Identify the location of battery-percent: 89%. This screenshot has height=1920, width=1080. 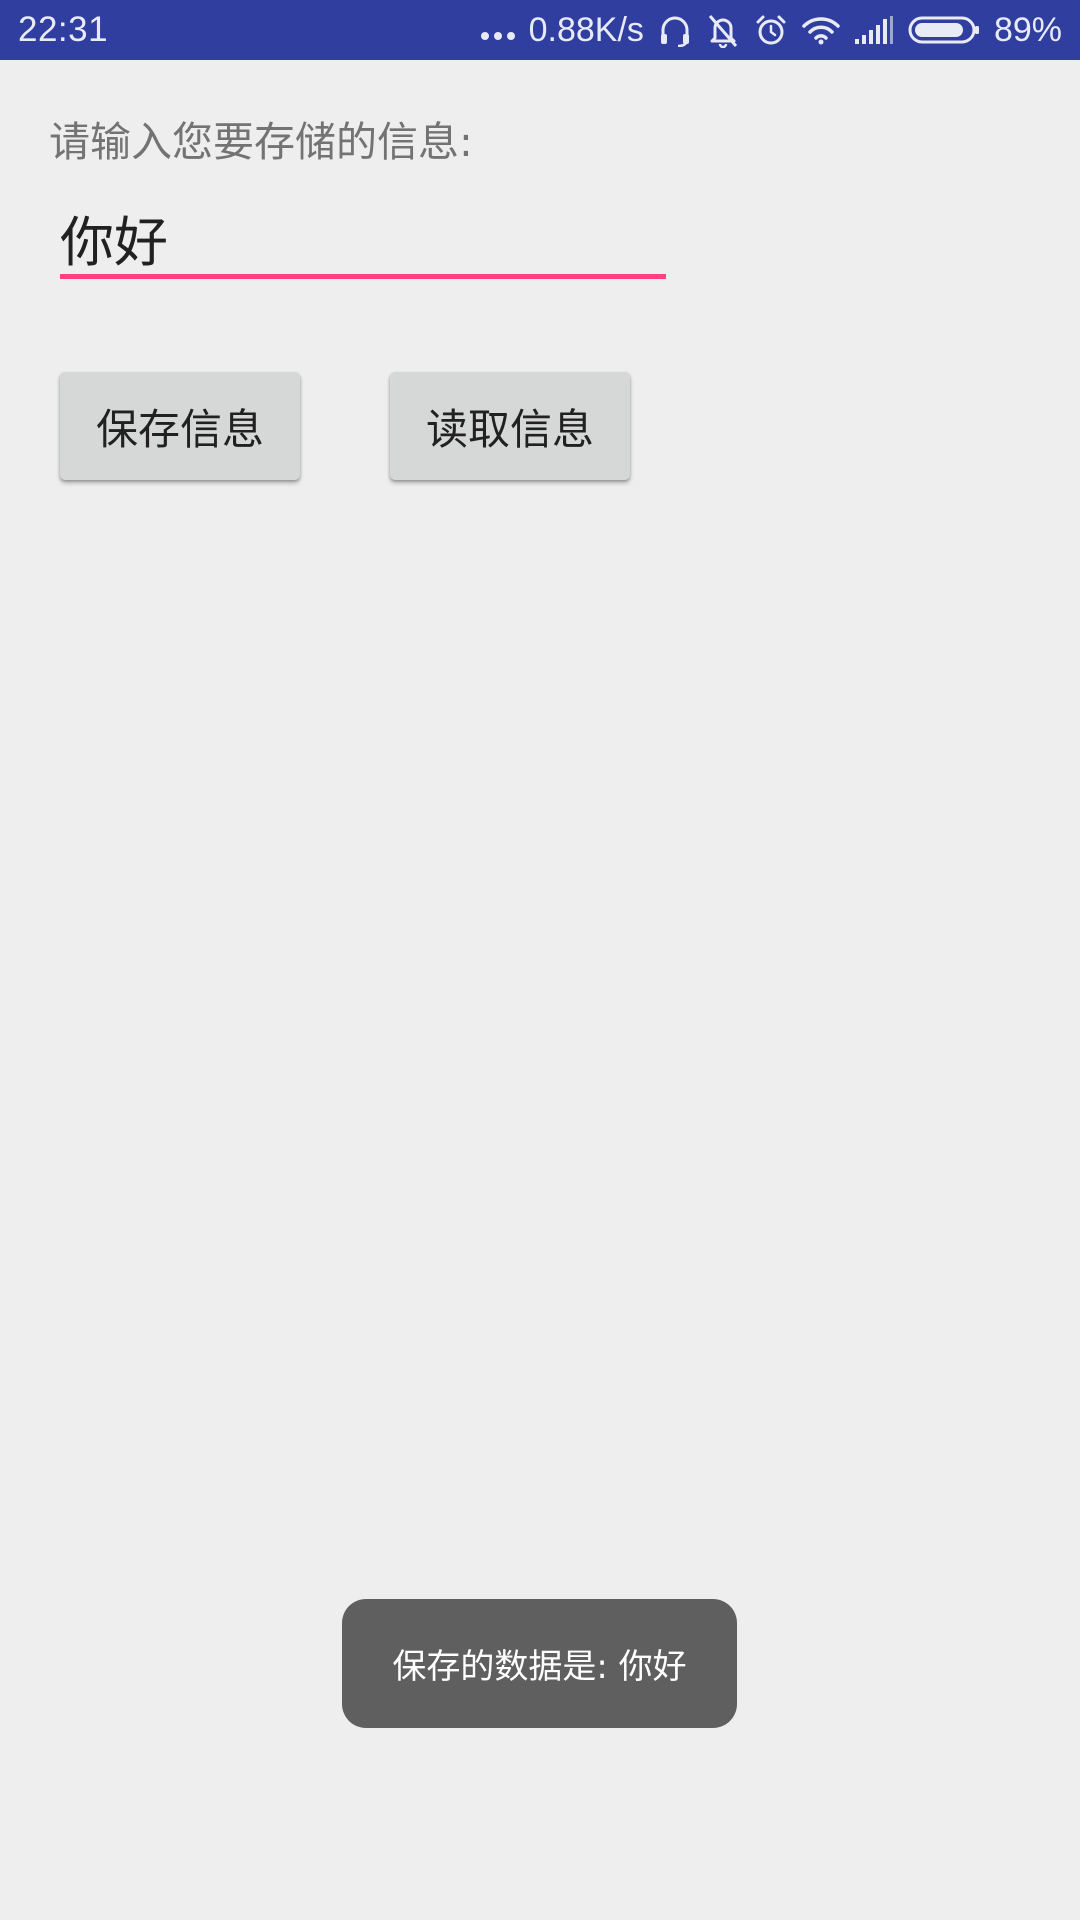
(1027, 29).